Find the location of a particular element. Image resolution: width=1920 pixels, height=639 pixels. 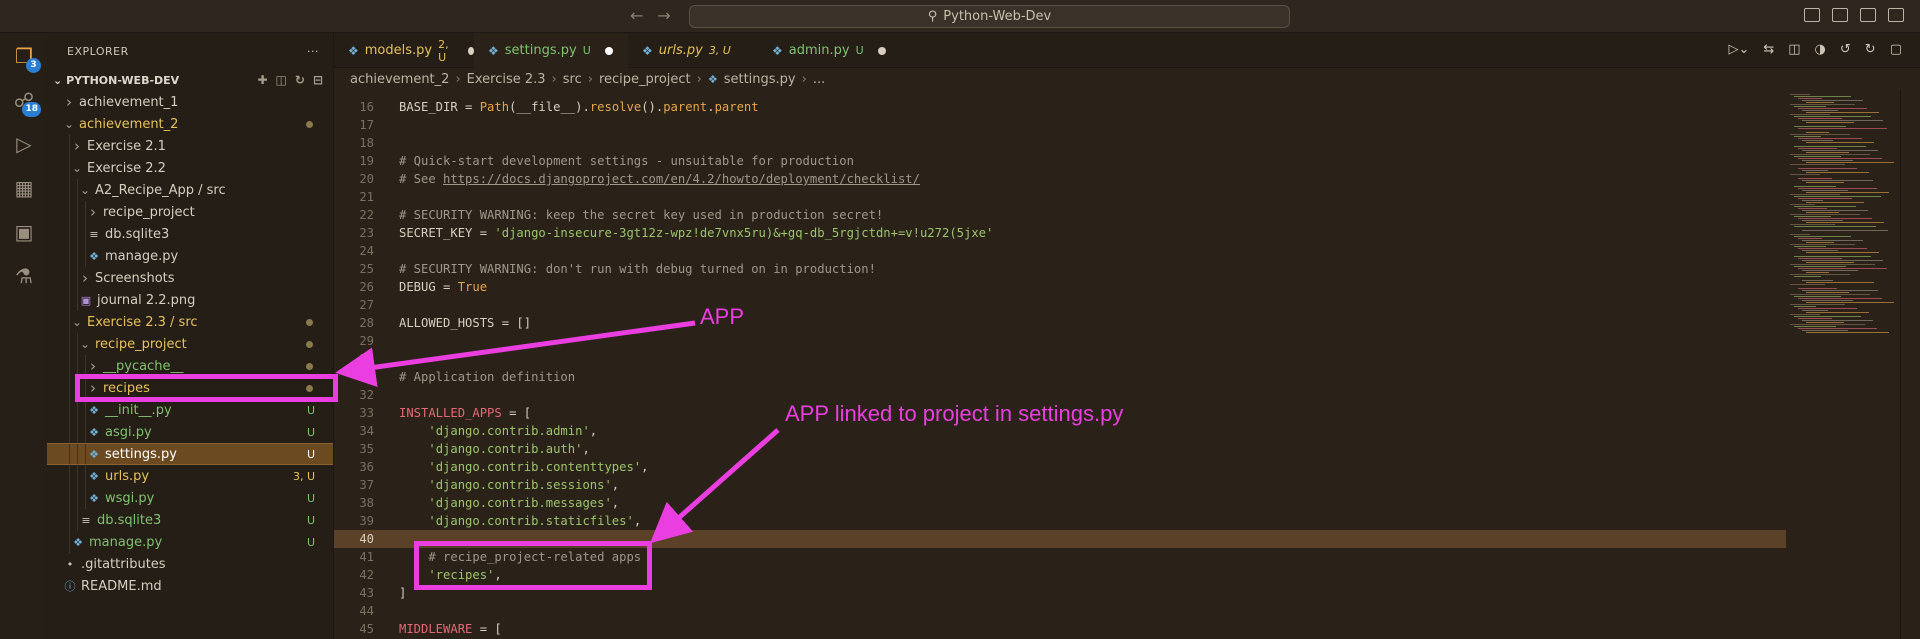

run-icon: ▷⌄ is located at coordinates (1738, 49).